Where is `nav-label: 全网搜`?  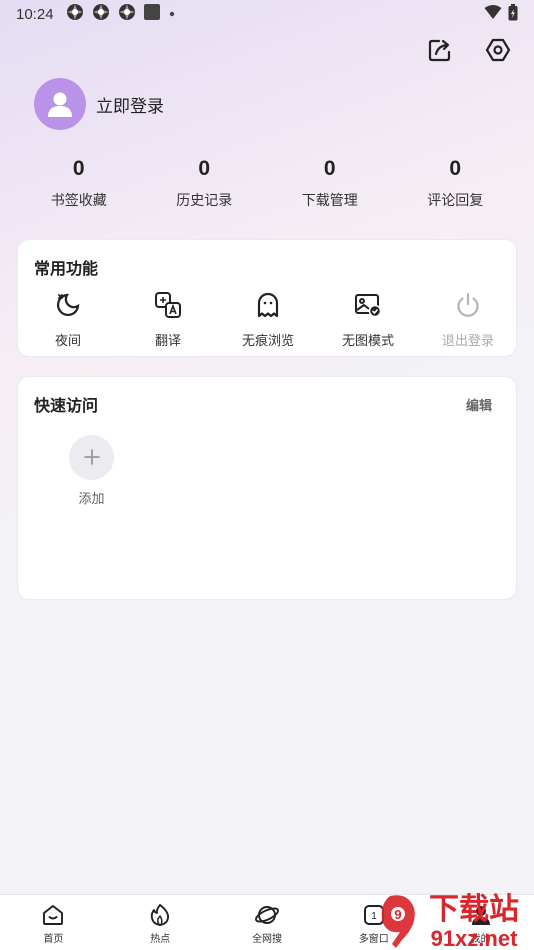 nav-label: 全网搜 is located at coordinates (266, 939).